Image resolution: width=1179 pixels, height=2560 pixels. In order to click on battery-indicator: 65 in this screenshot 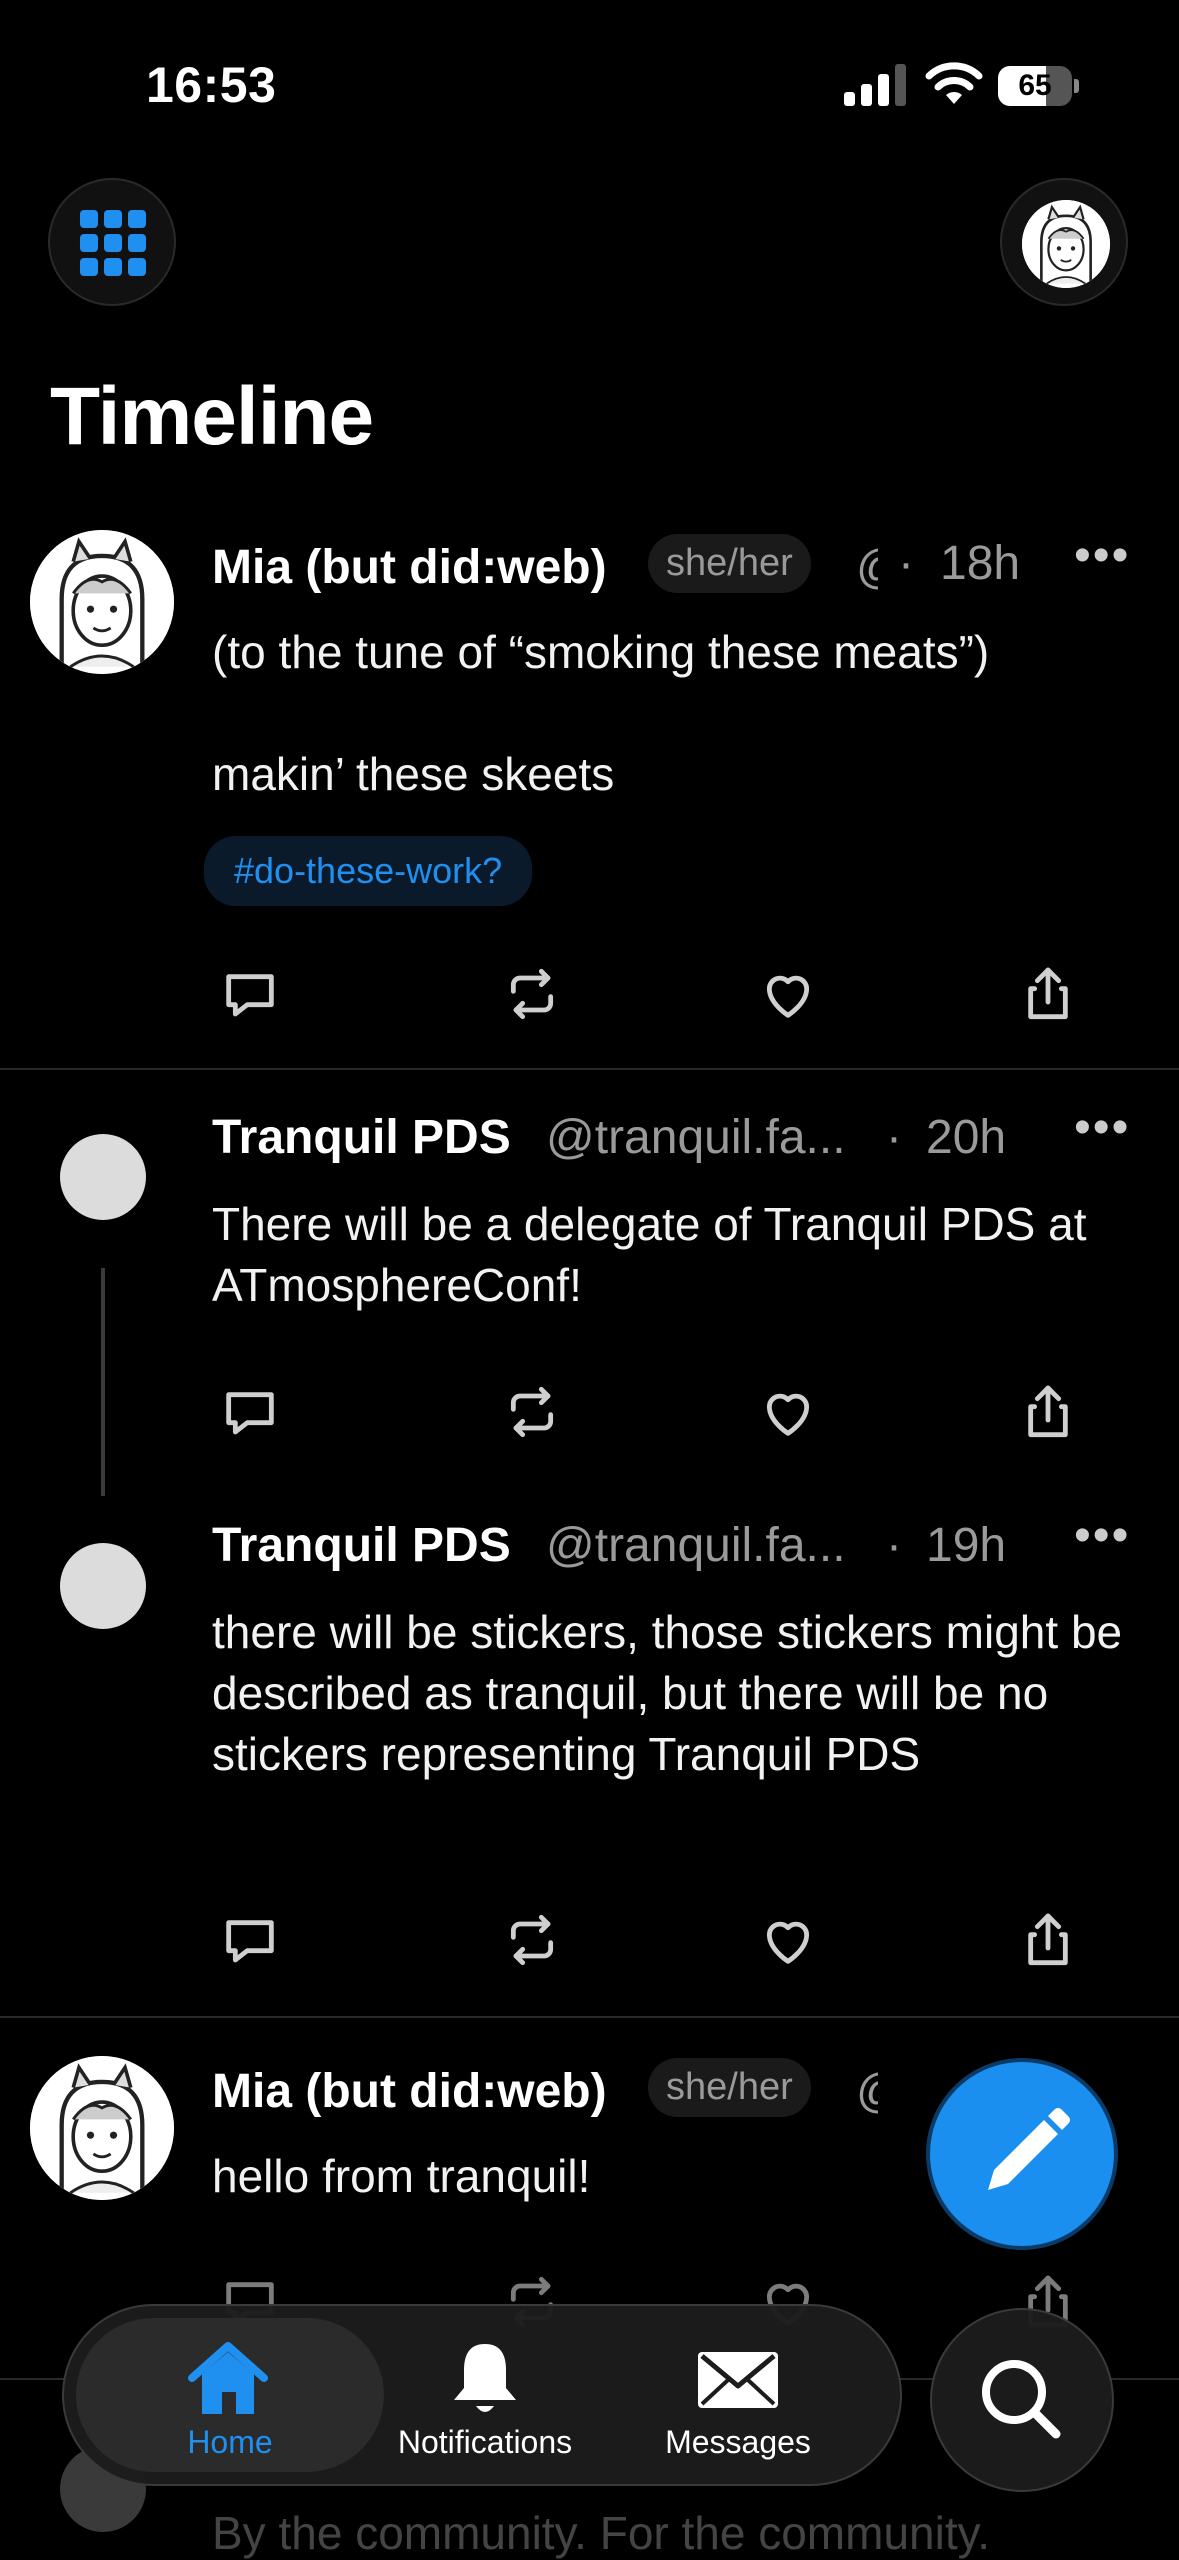, I will do `click(1038, 86)`.